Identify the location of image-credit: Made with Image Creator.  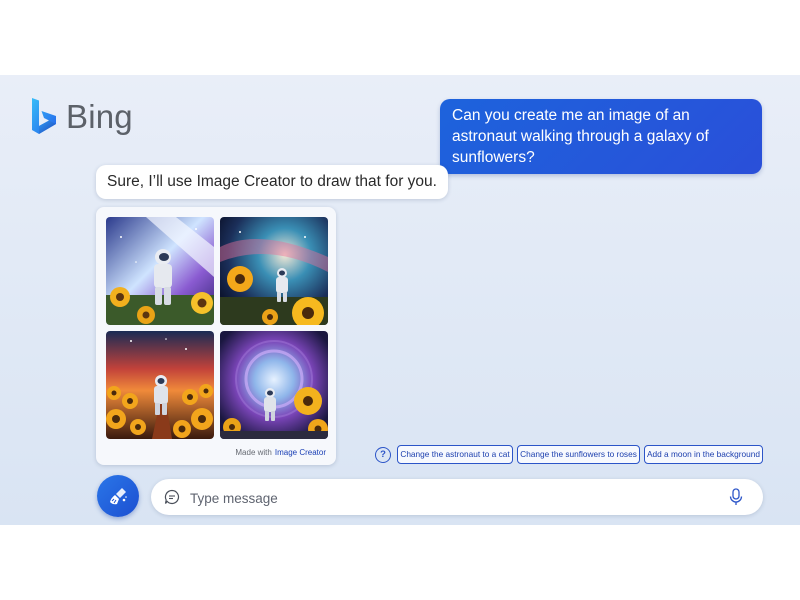
(280, 452).